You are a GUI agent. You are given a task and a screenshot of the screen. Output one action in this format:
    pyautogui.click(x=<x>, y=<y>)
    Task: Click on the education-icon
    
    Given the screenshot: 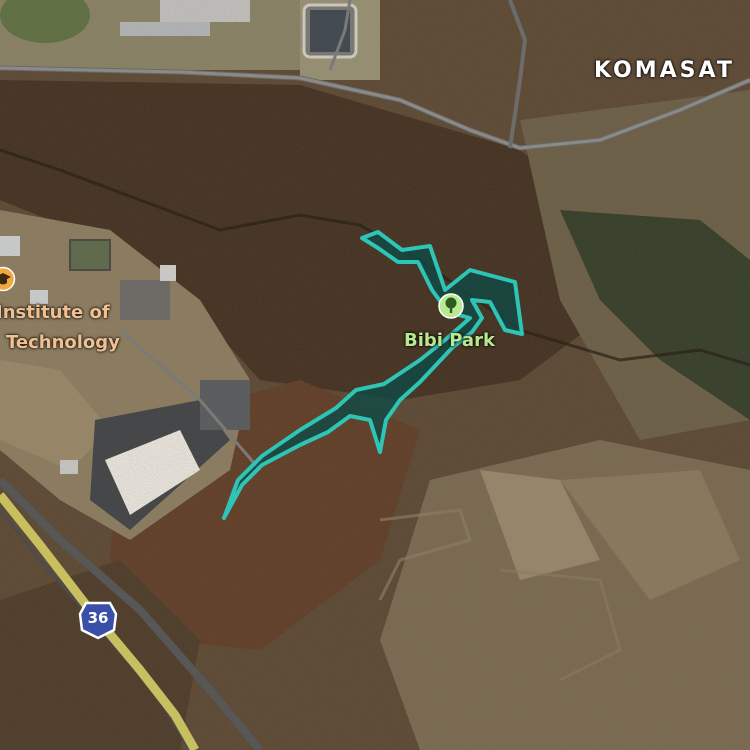 What is the action you would take?
    pyautogui.click(x=8, y=279)
    